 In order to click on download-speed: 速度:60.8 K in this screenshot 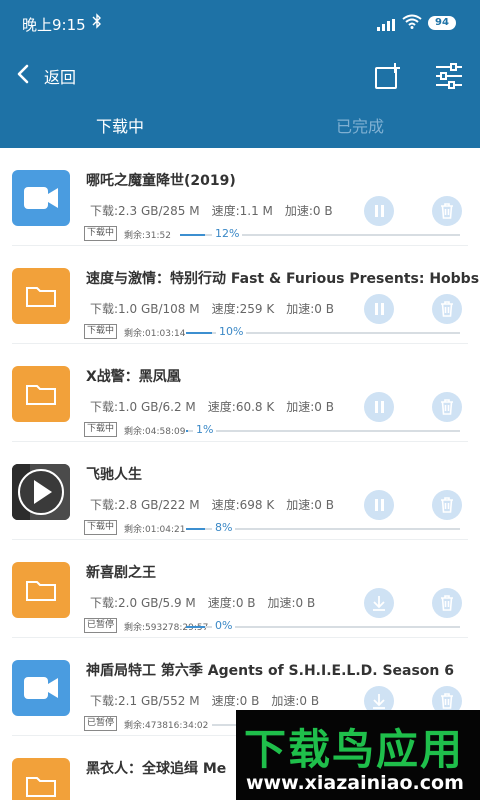, I will do `click(241, 407)`.